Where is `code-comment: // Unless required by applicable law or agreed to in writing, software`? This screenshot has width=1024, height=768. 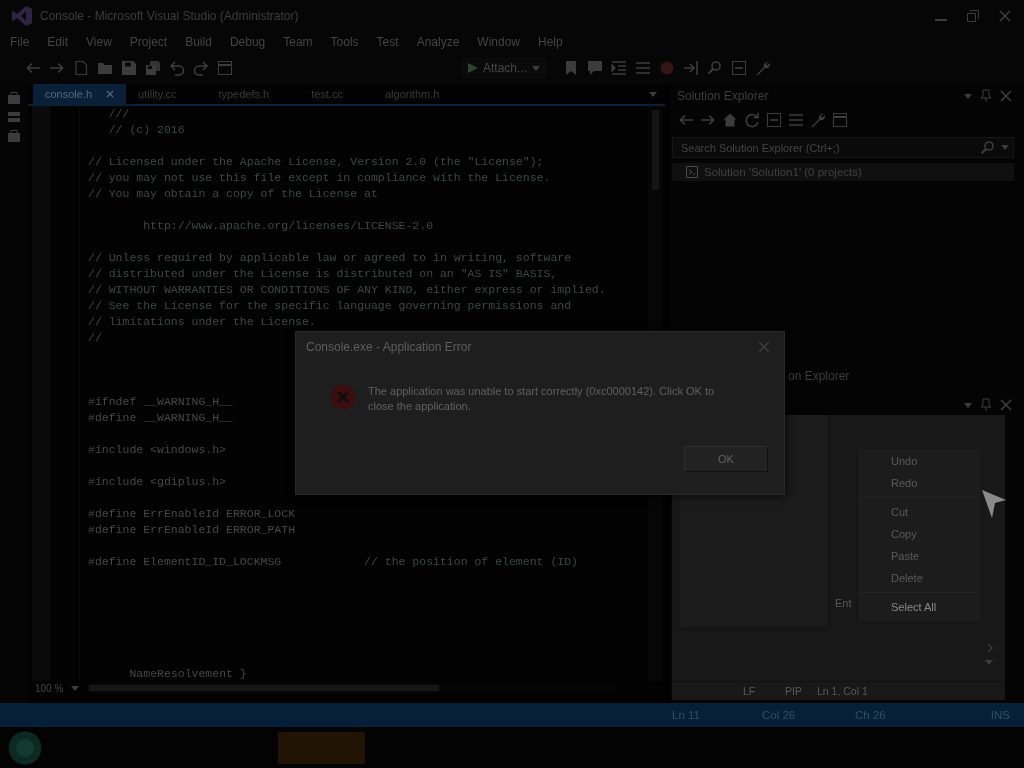 code-comment: // Unless required by applicable law or agreed to in writing, software is located at coordinates (330, 258).